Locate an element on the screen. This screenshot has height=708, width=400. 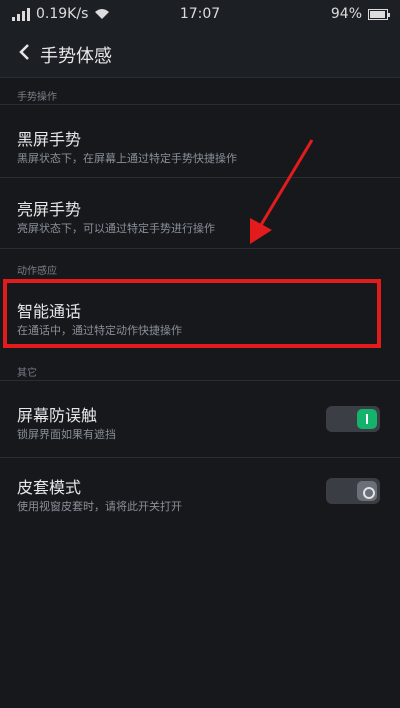
annotation-arrow is located at coordinates (282, 191).